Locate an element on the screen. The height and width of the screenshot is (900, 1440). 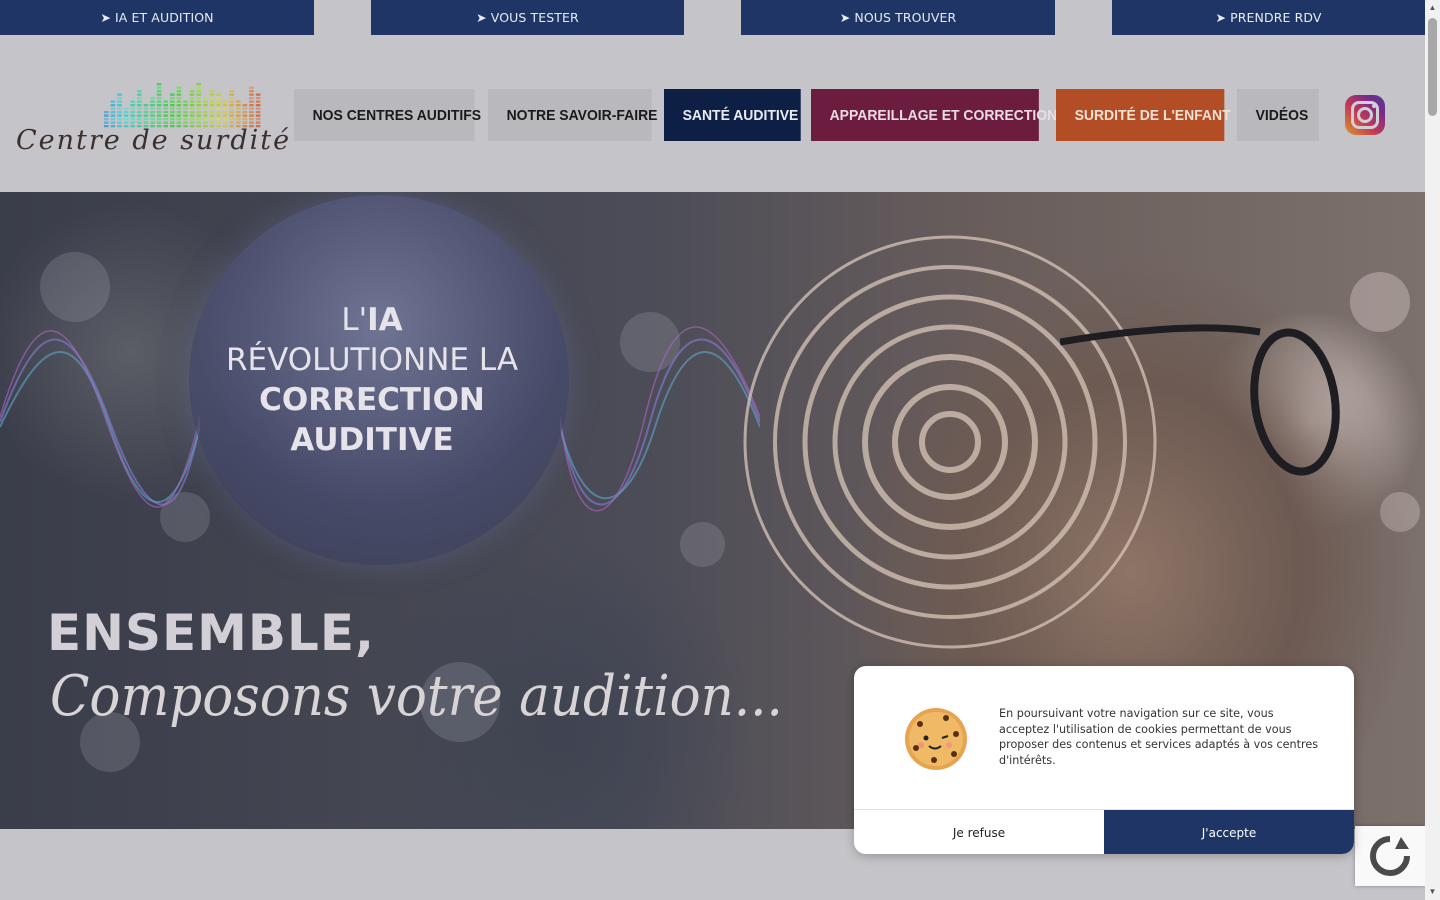
vous-tester-link: ➤ VOUS TESTER is located at coordinates (527, 17).